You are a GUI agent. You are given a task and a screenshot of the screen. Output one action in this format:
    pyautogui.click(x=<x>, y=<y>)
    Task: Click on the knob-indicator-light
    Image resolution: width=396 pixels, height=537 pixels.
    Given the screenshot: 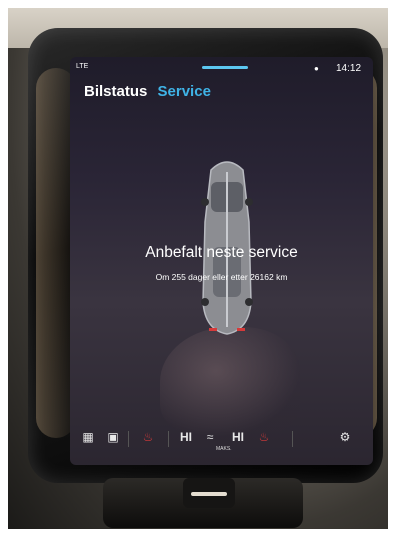 What is the action you would take?
    pyautogui.click(x=209, y=494)
    